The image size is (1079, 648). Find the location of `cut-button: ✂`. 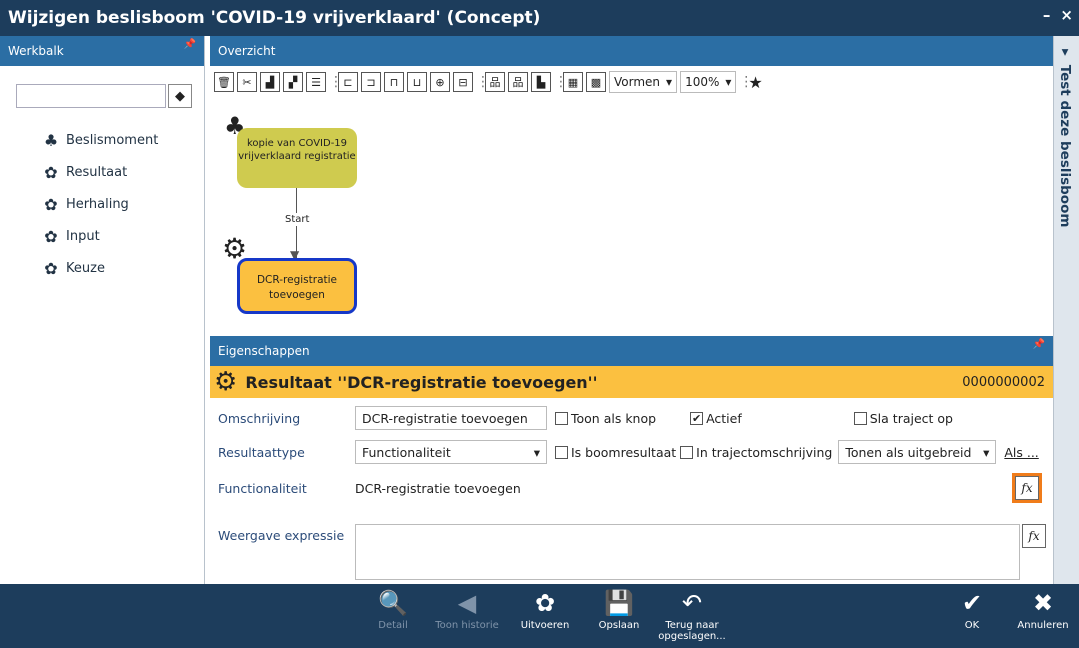

cut-button: ✂ is located at coordinates (247, 82).